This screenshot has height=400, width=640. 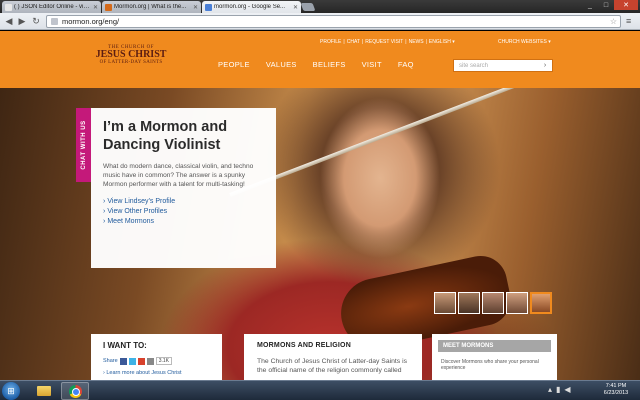 I want to click on folder-icon, so click(x=44, y=391).